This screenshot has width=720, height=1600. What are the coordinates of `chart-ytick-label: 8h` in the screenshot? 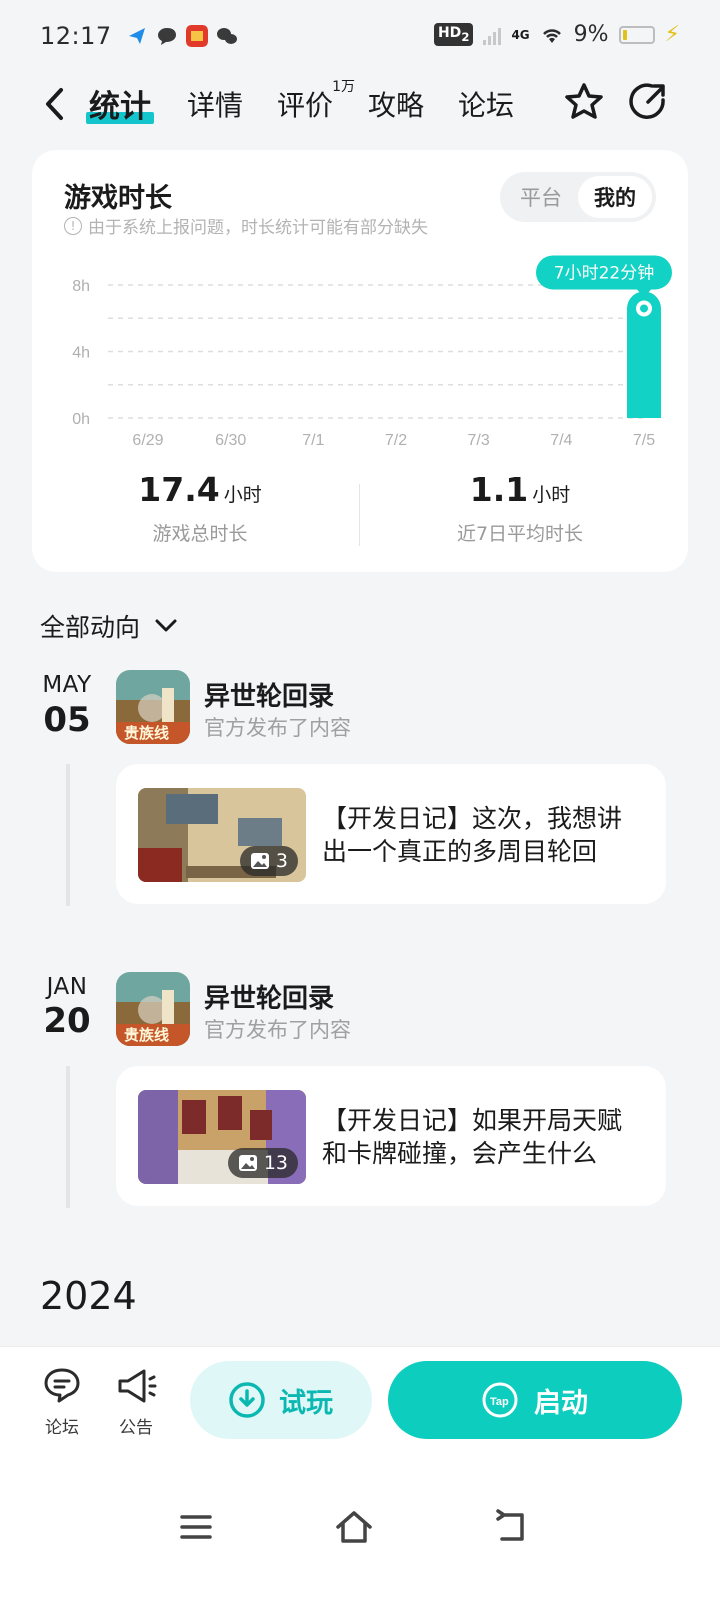 It's located at (81, 286).